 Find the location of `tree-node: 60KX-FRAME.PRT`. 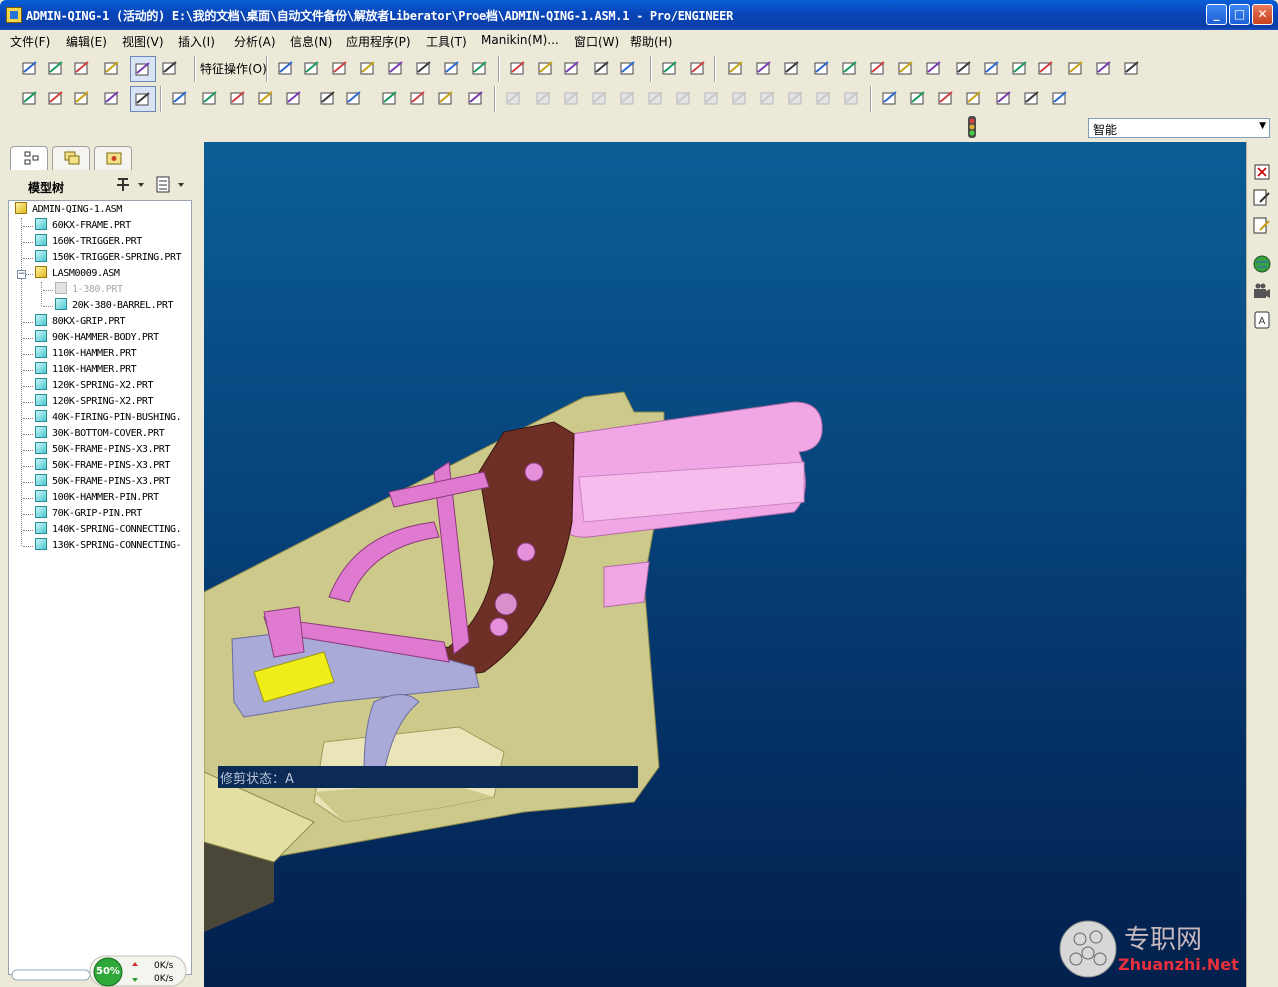

tree-node: 60KX-FRAME.PRT is located at coordinates (83, 226).